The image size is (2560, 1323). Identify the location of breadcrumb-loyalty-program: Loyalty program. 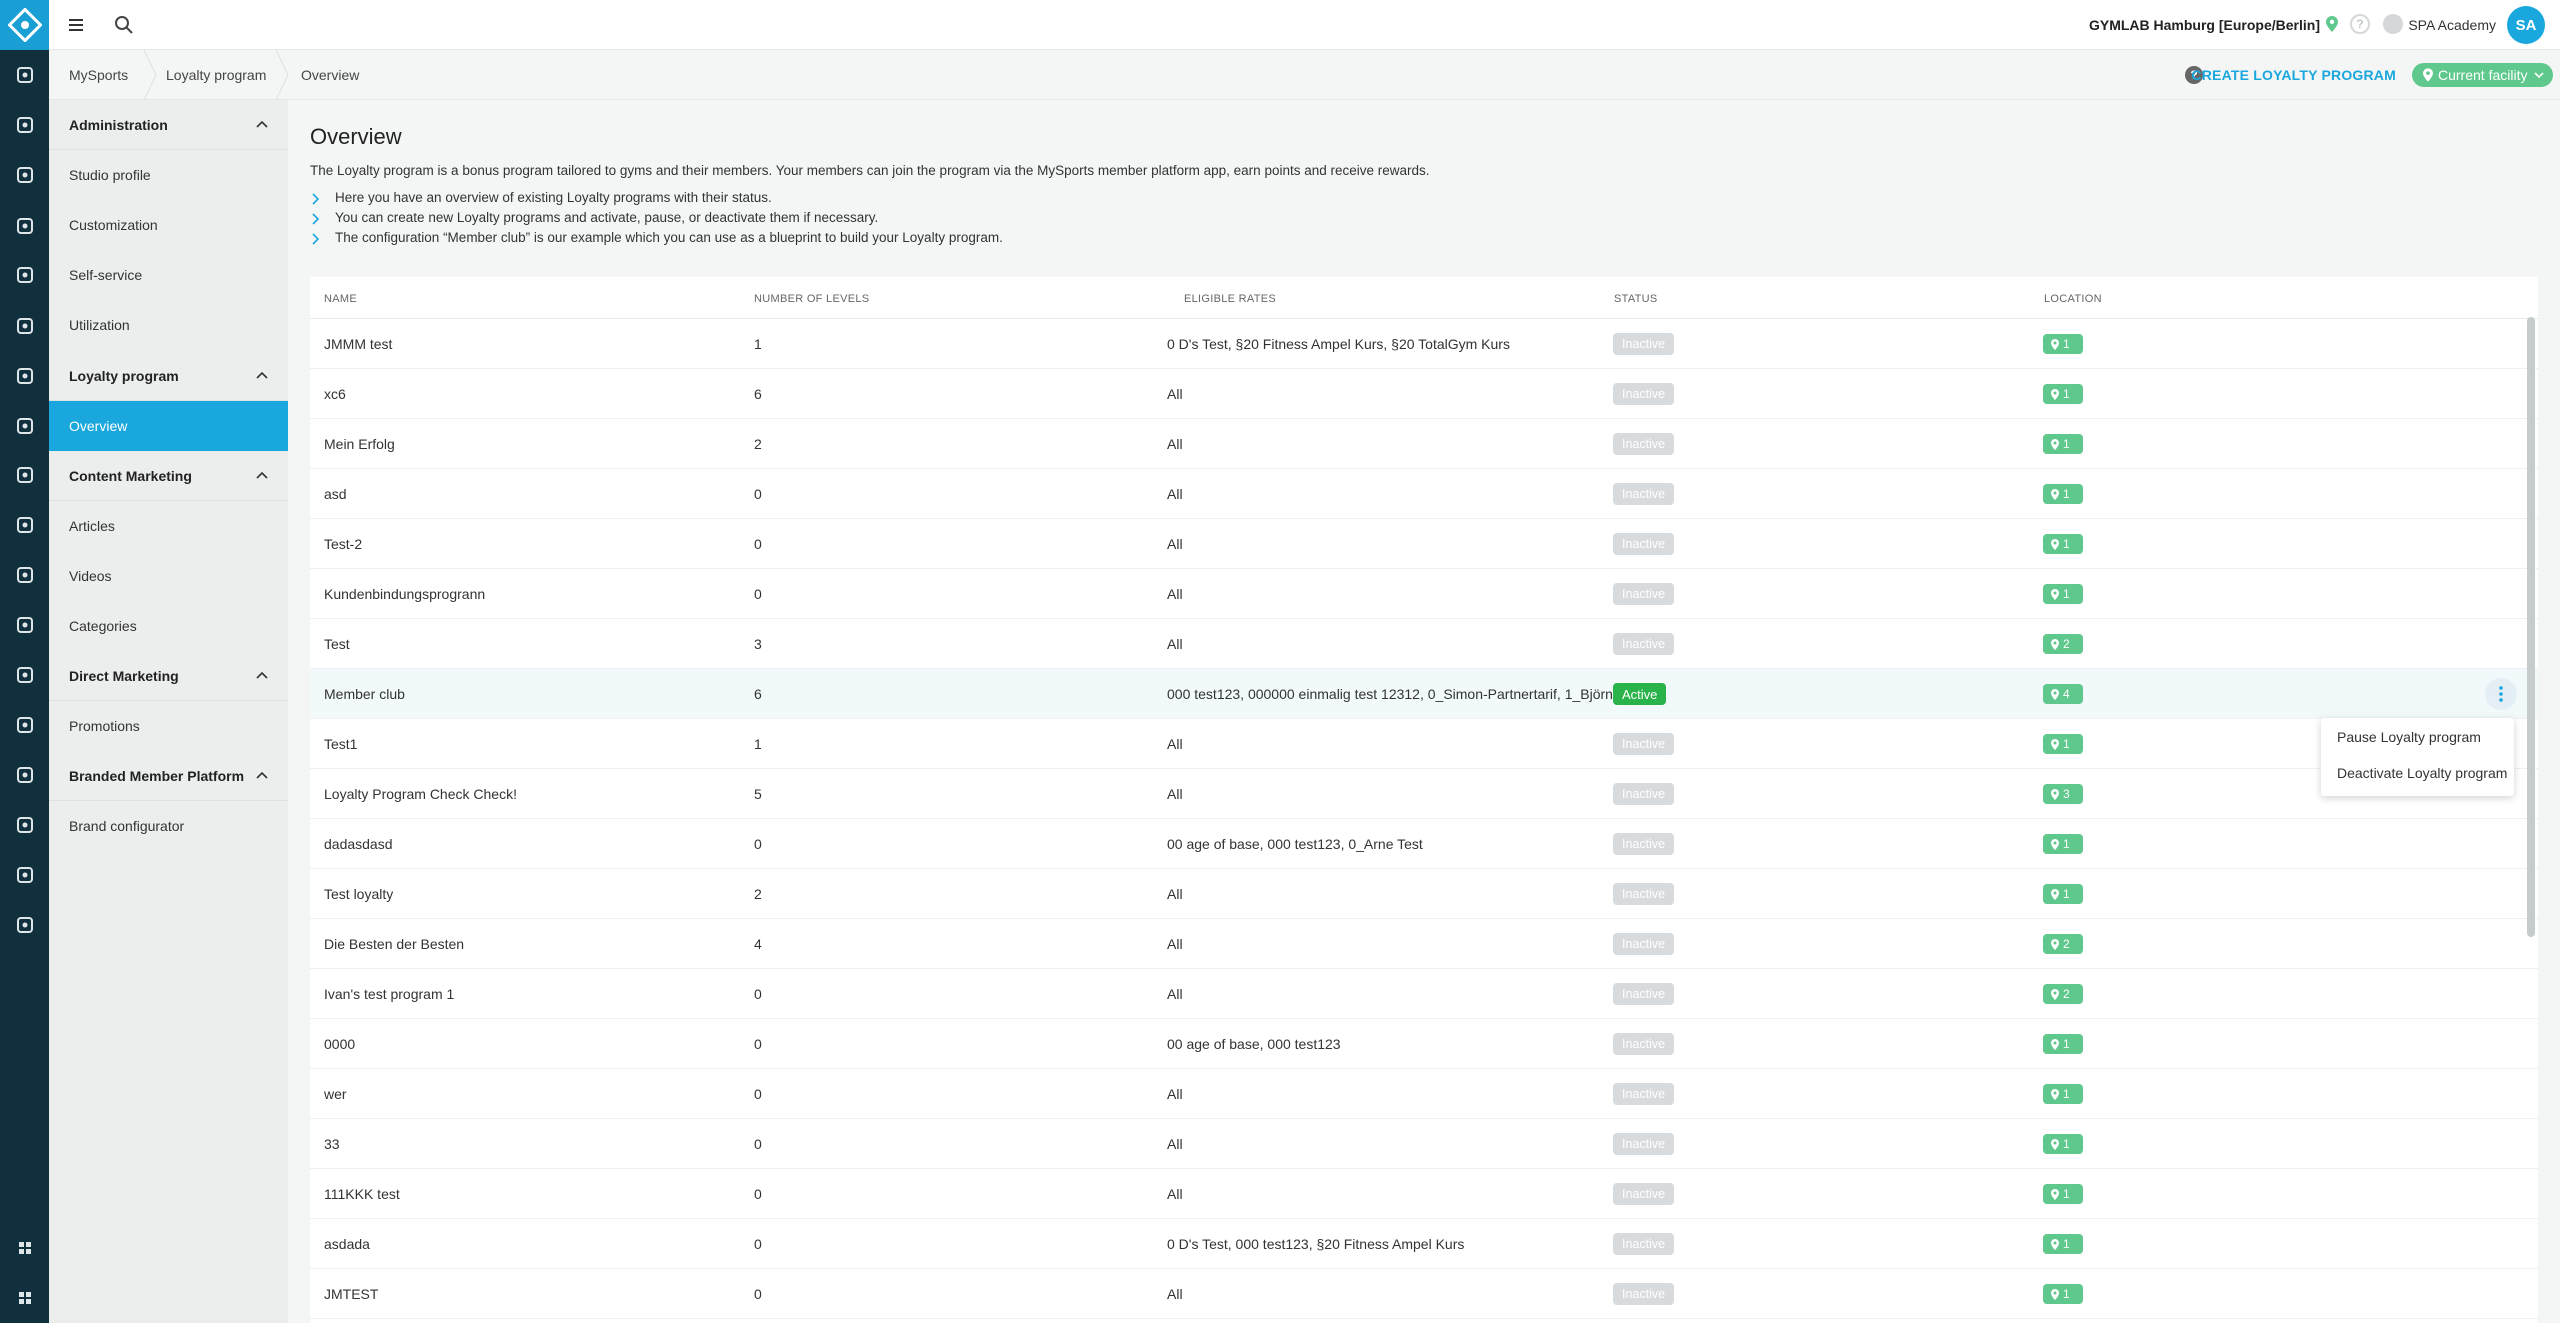
(216, 75).